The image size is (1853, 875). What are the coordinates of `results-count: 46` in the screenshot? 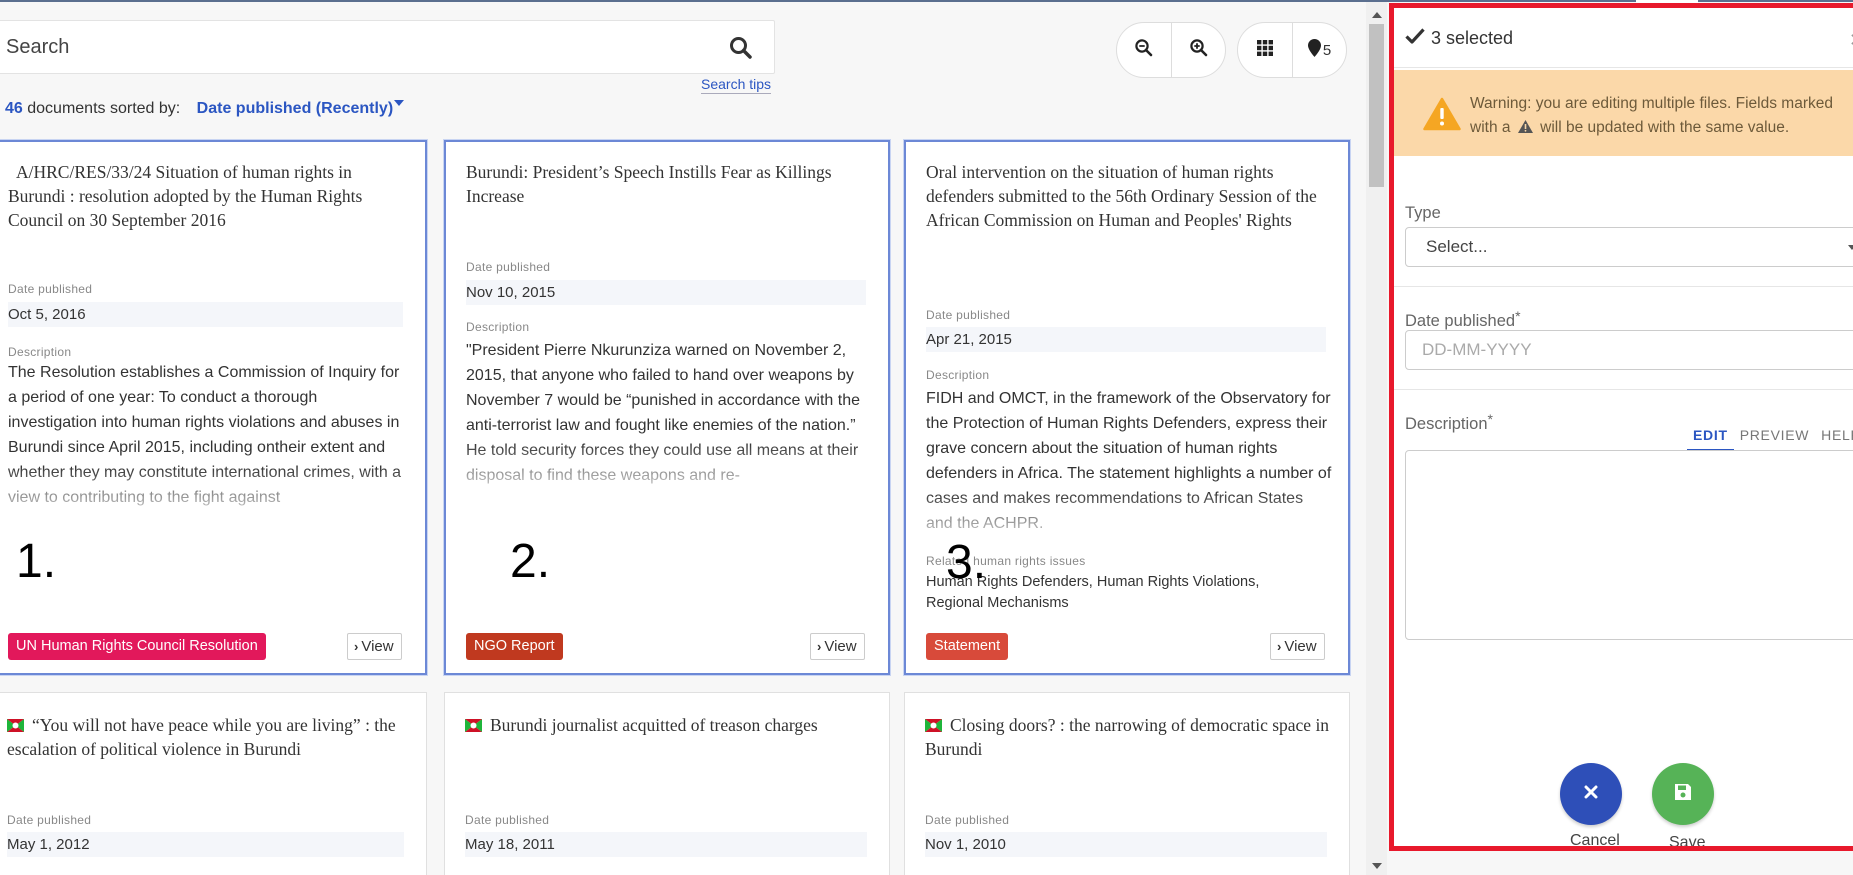 It's located at (14, 108).